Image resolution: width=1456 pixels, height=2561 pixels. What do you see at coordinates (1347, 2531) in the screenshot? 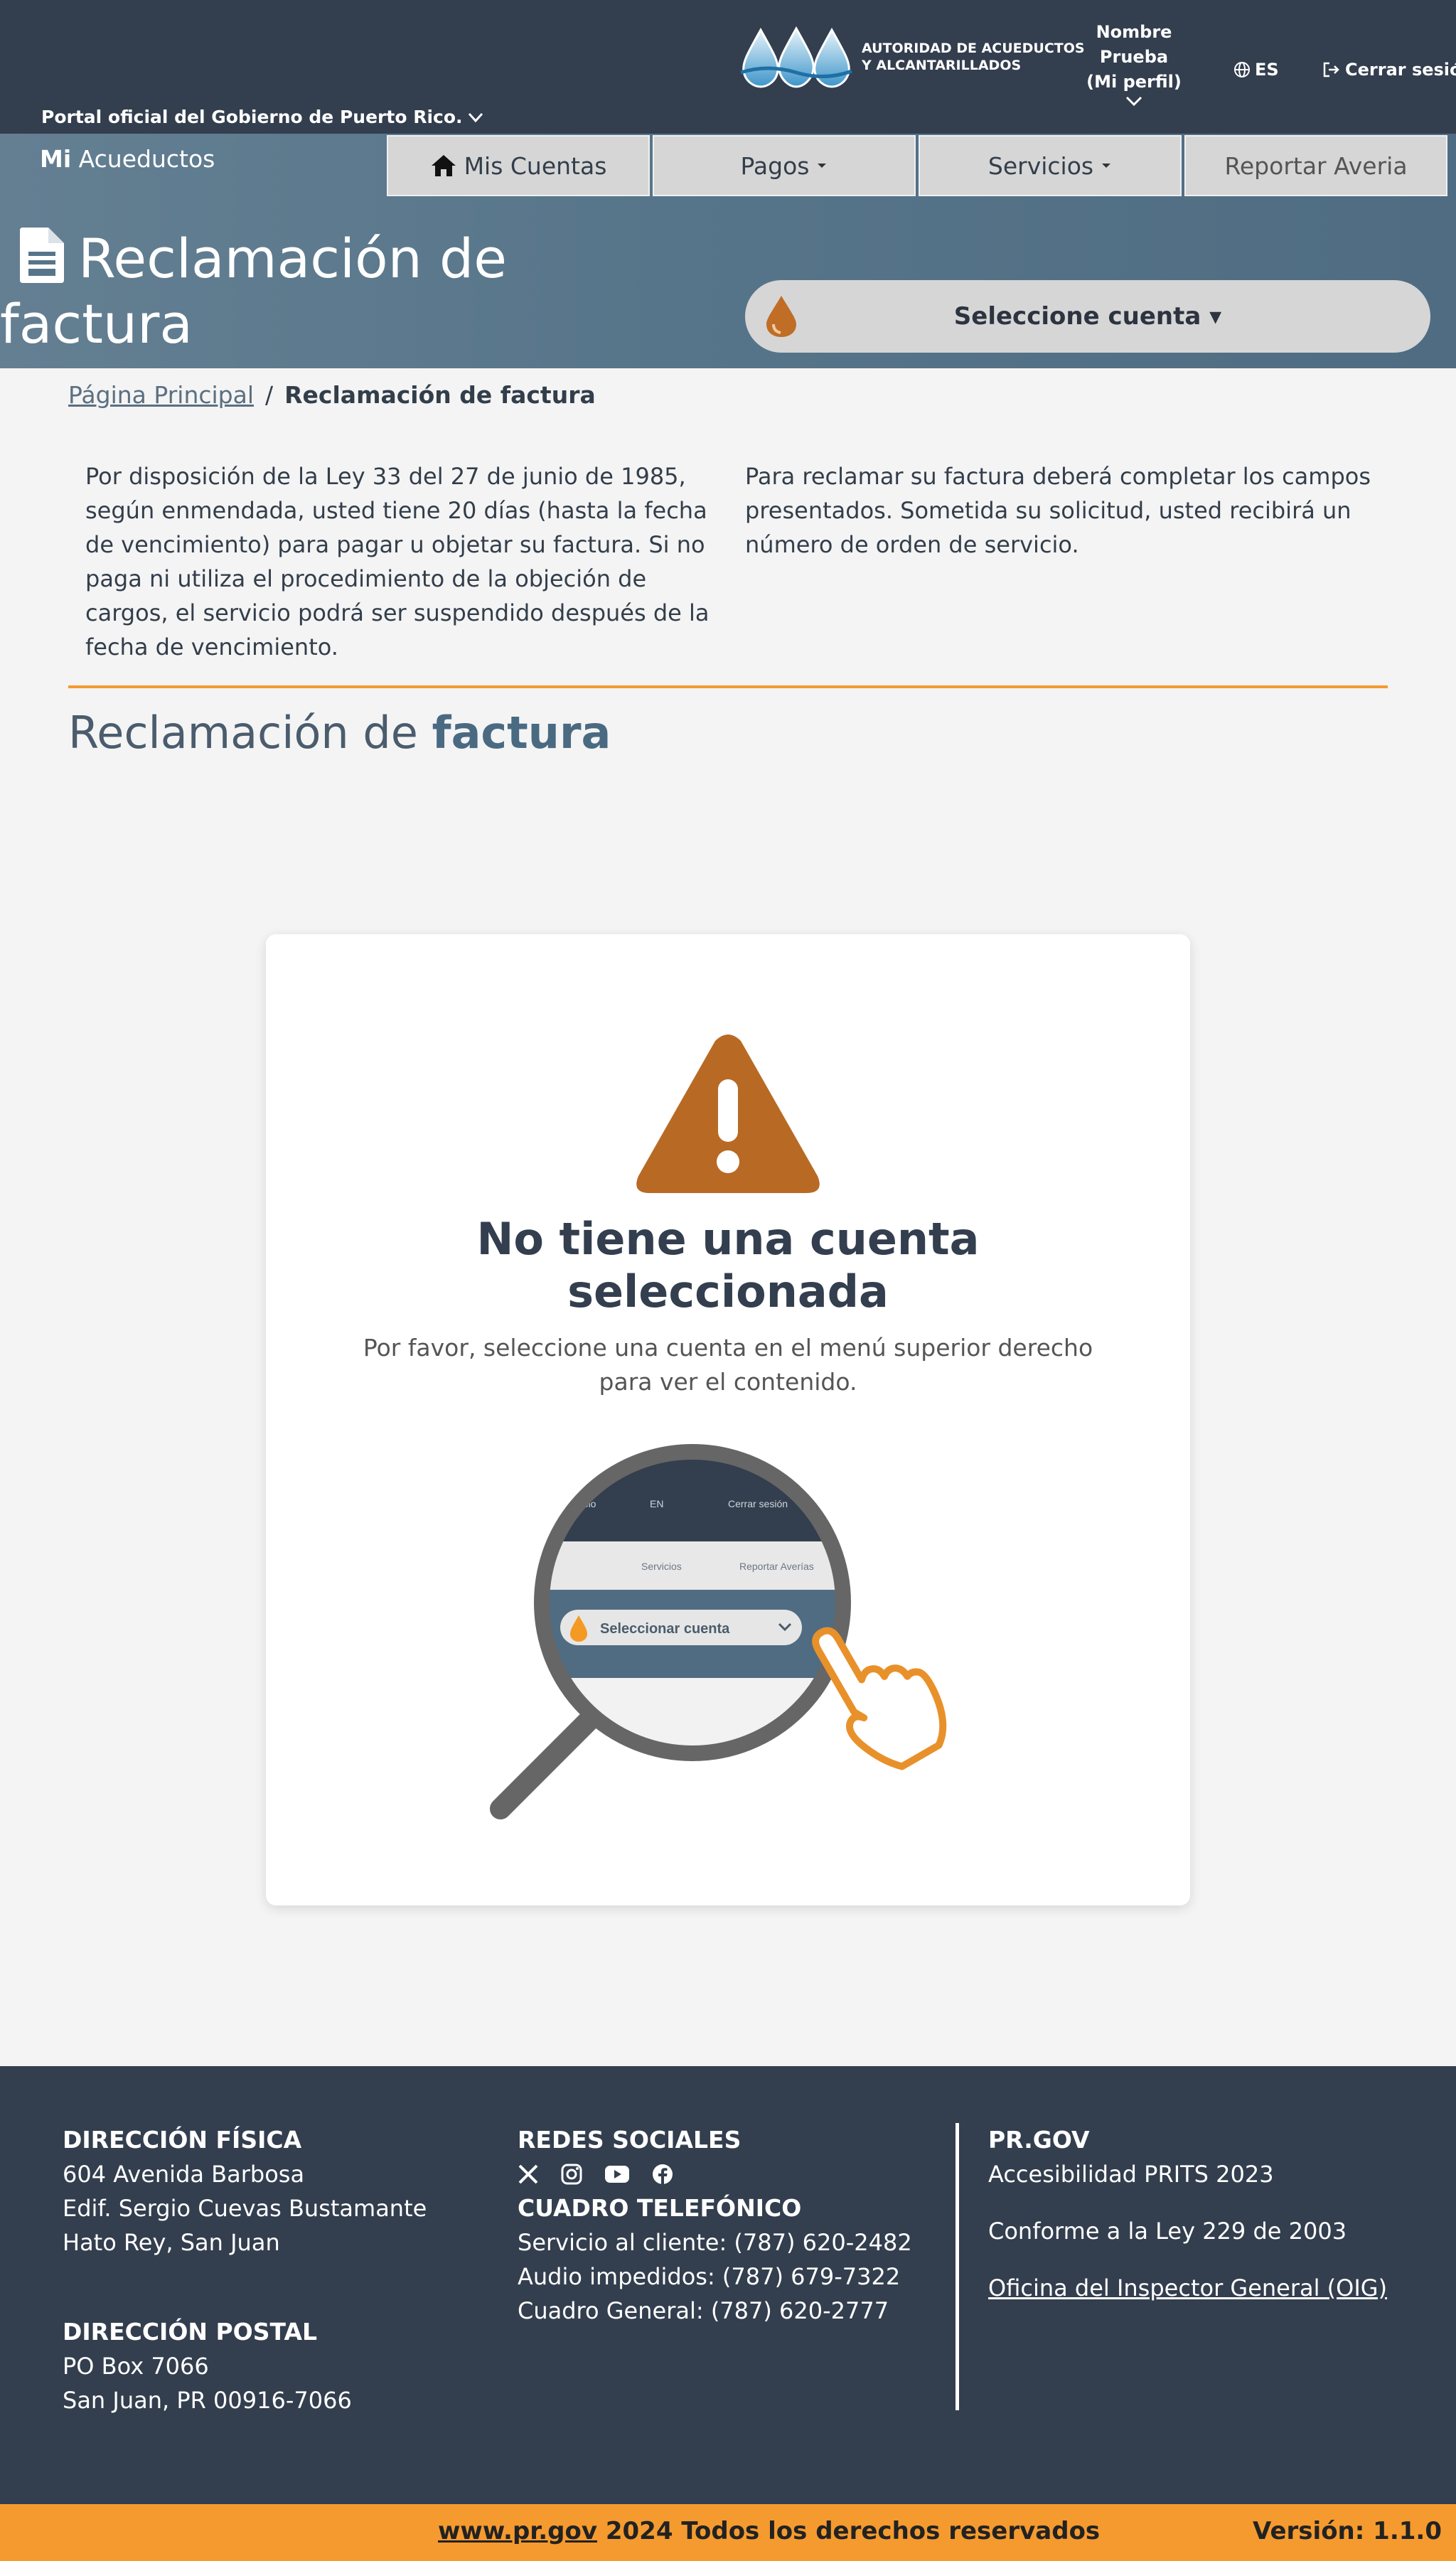
I see `version-label: Versión: 1.1.0` at bounding box center [1347, 2531].